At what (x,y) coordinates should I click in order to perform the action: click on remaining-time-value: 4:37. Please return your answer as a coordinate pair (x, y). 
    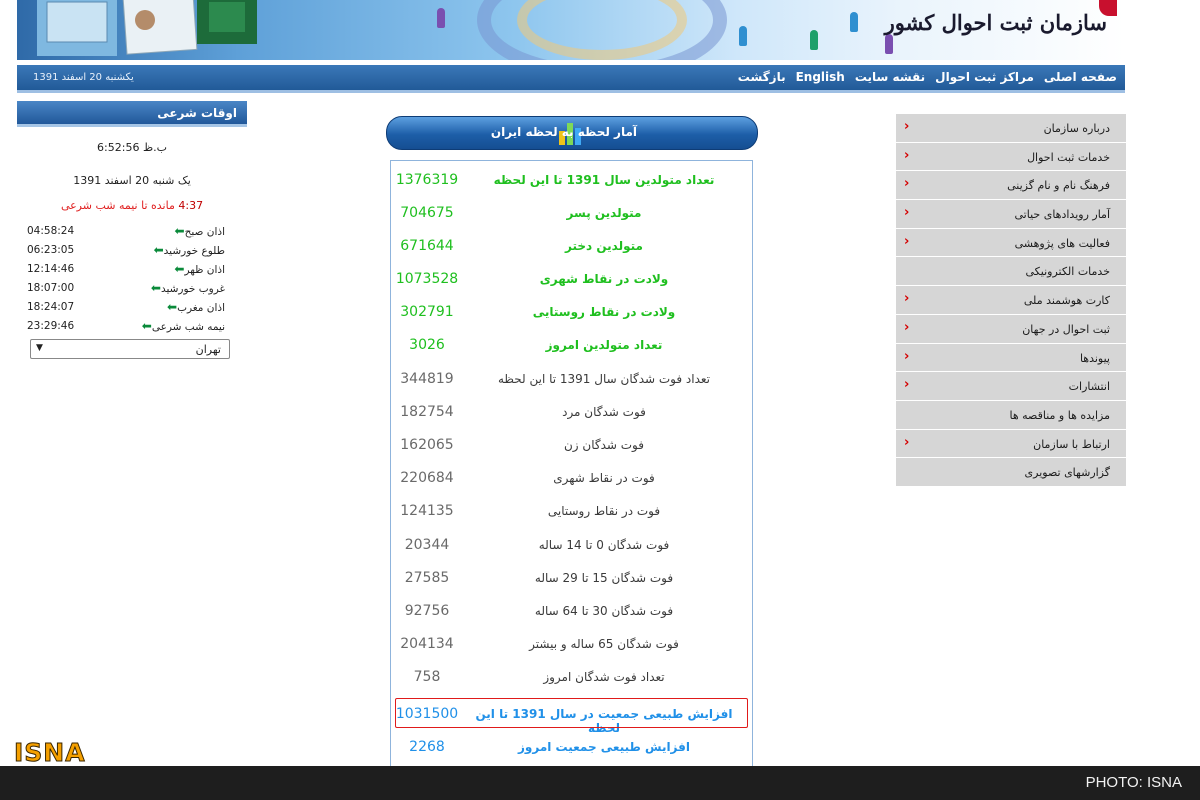
    Looking at the image, I should click on (191, 205).